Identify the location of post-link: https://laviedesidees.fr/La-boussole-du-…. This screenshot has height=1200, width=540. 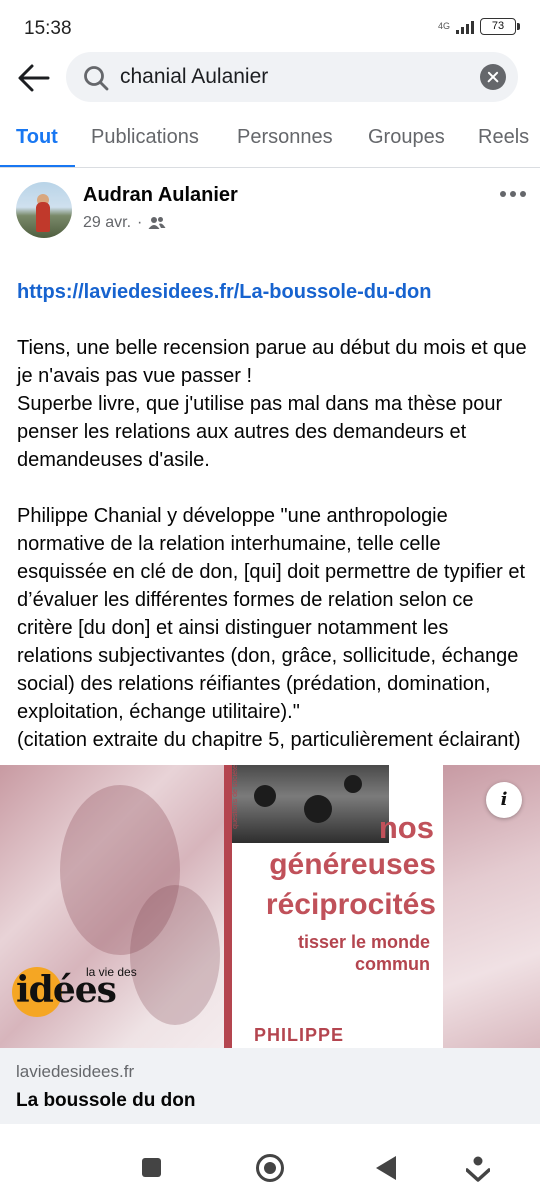
(272, 292).